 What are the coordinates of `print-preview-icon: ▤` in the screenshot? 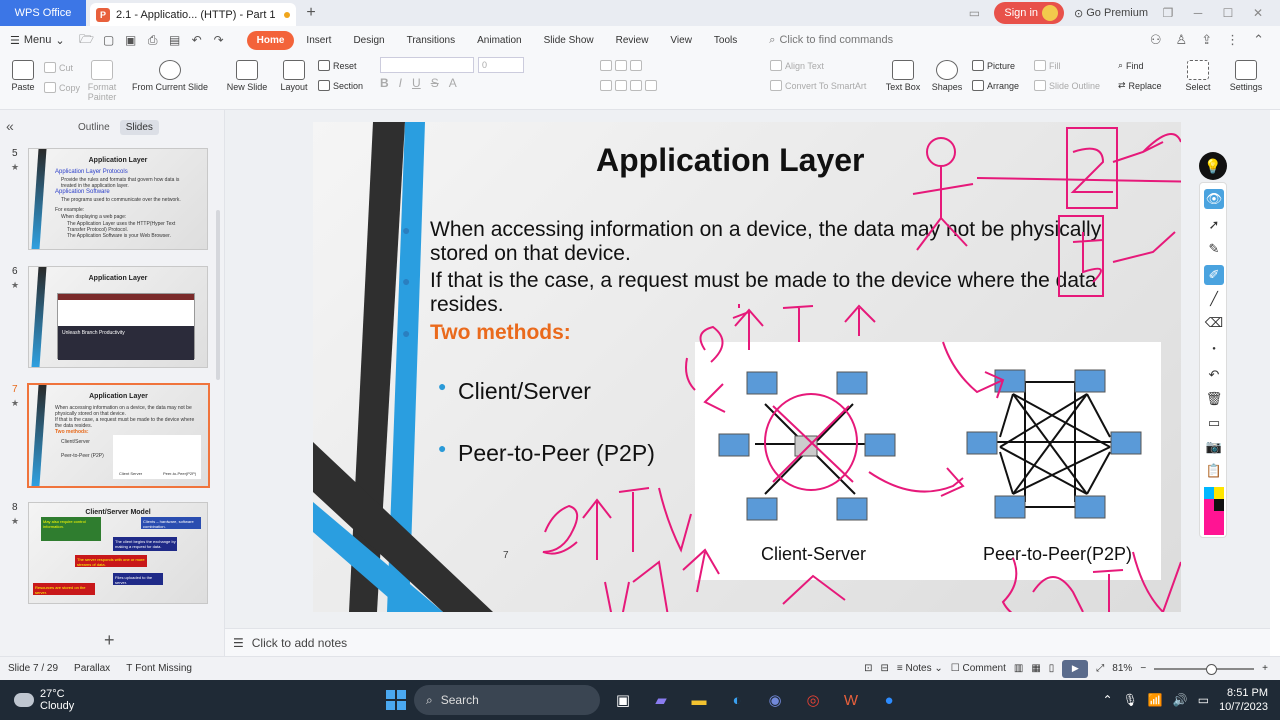 It's located at (175, 40).